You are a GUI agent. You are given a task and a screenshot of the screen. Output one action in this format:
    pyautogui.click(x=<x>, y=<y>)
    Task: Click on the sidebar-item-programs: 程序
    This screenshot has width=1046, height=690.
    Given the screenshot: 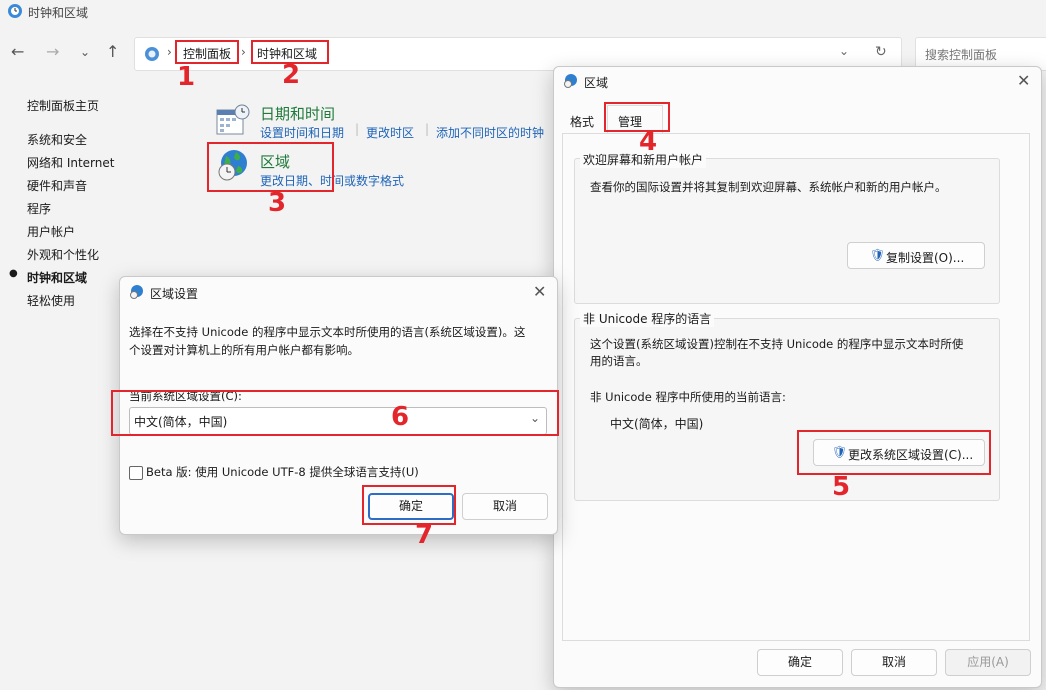 What is the action you would take?
    pyautogui.click(x=39, y=208)
    